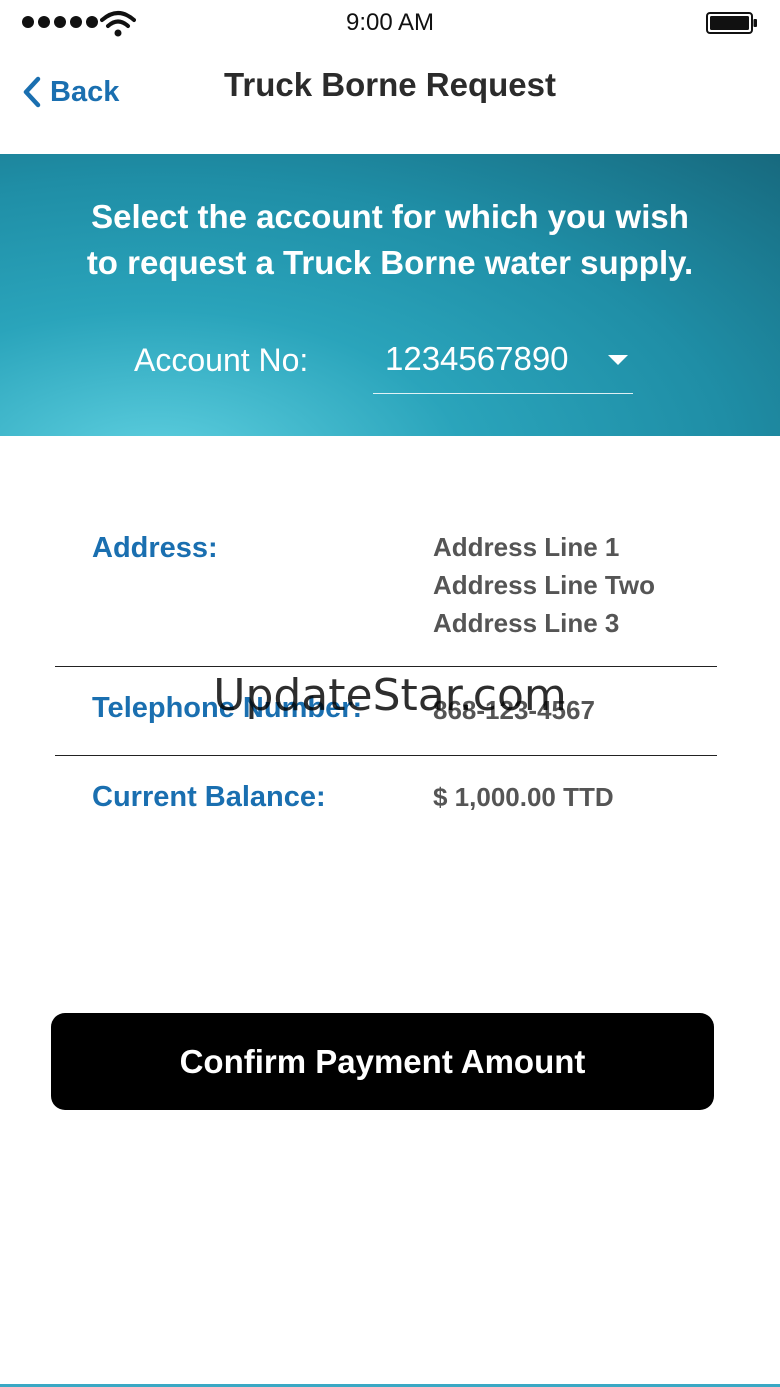 The height and width of the screenshot is (1387, 780). I want to click on account-label: Account No:, so click(221, 360).